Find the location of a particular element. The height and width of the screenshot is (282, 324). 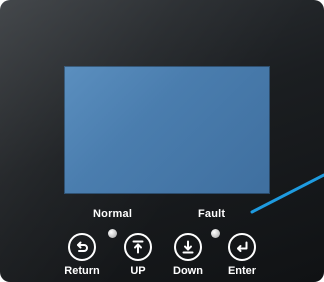

normal-status-label: Normal is located at coordinates (113, 214).